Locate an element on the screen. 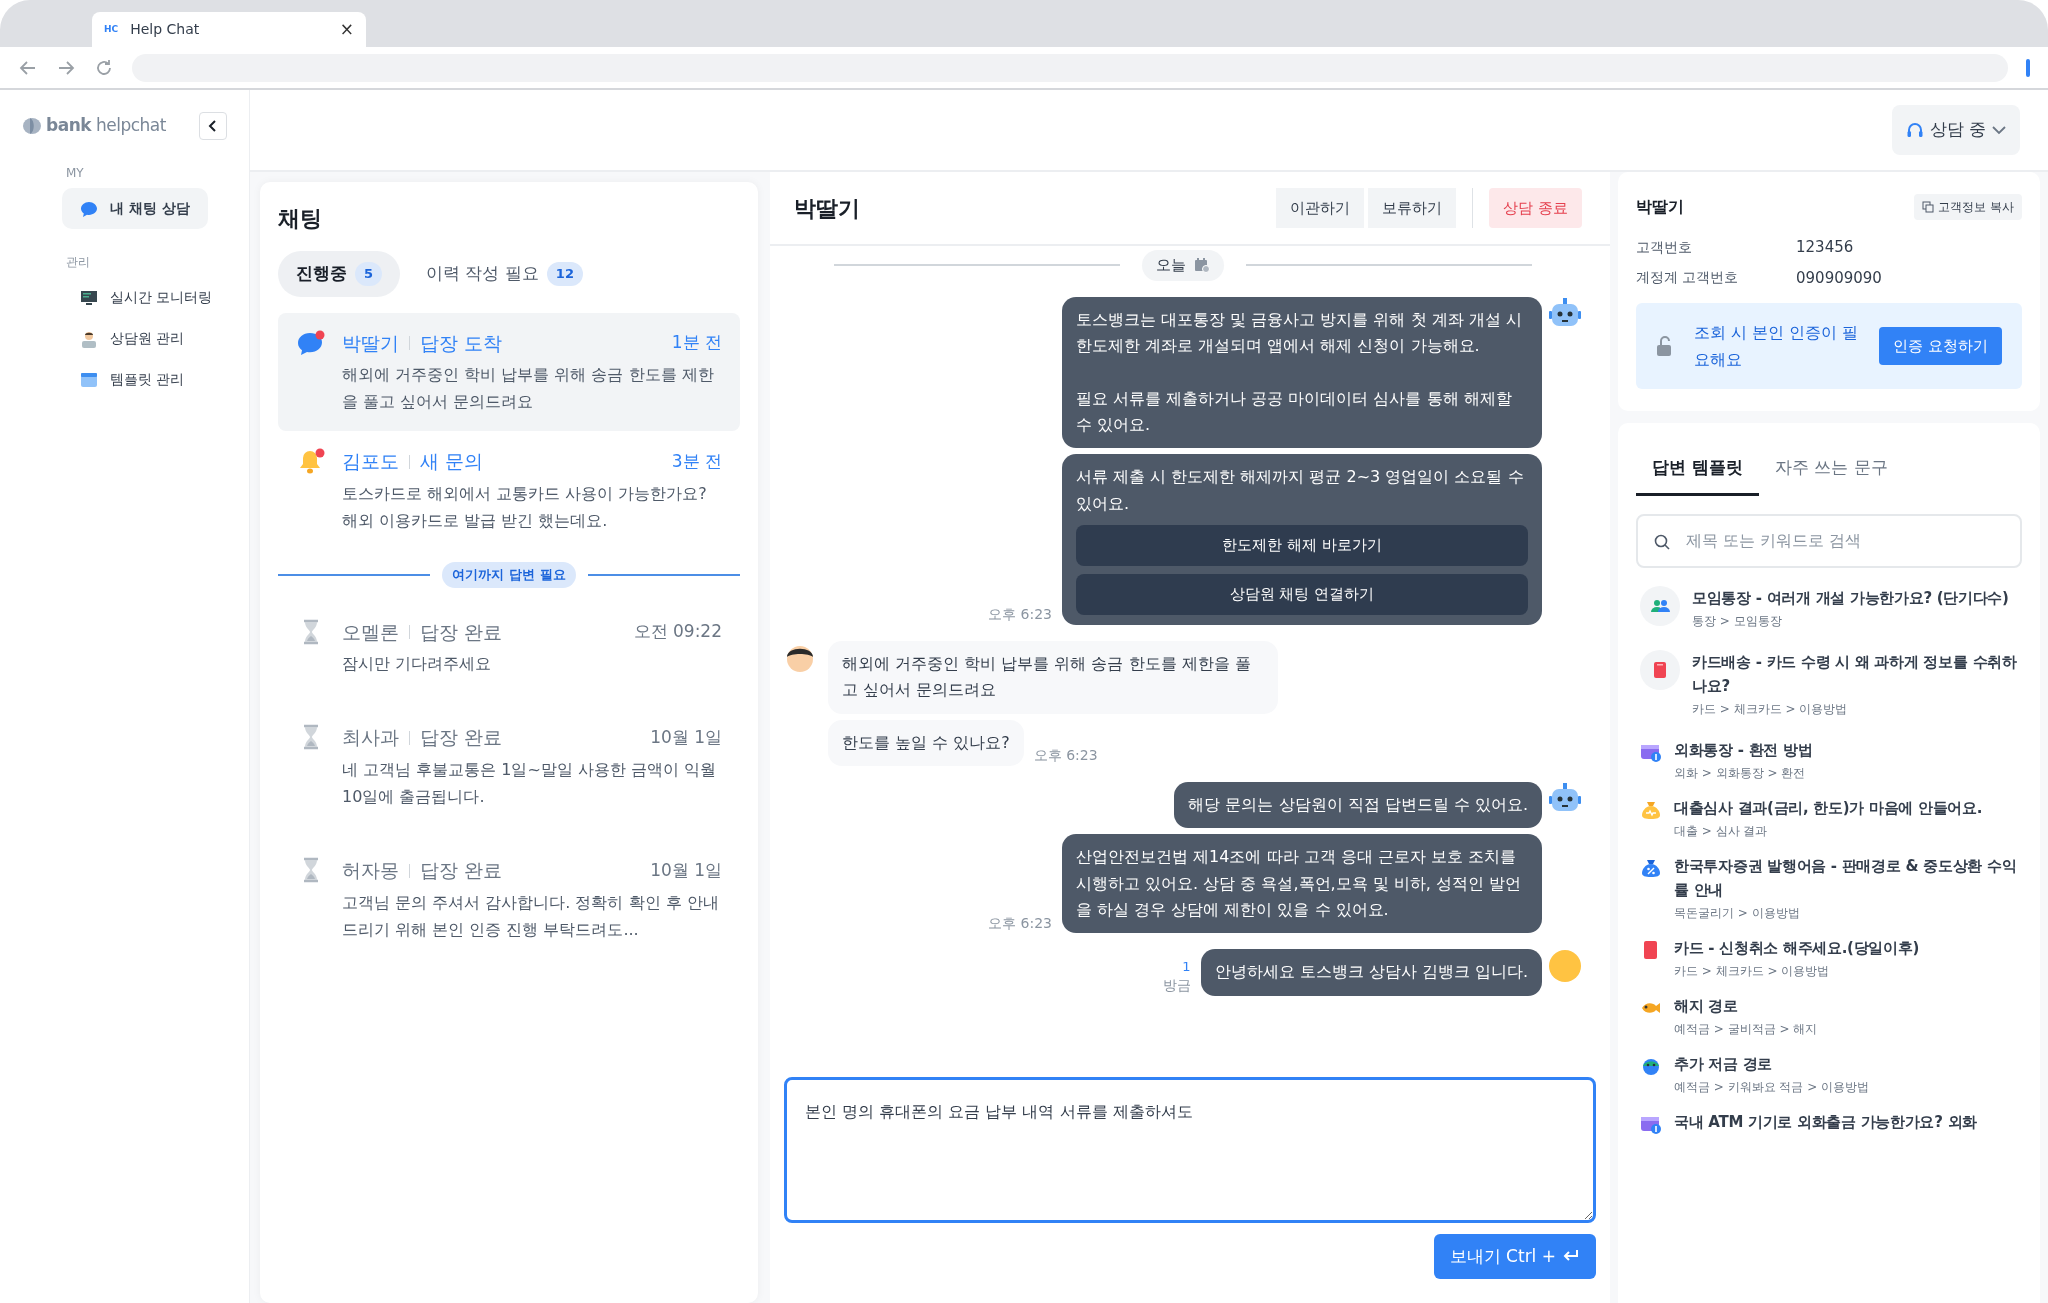  chat-bubble: 산업안전보건법 제14조에 따라 고객 응대 근로자 보호 조치를 시행하고 있어요. 상담 중 욕설,폭언,모욕 및 비하, 성적인 발언을 하실 경우 상담에 제한이 있을 수 있어요. is located at coordinates (1302, 884).